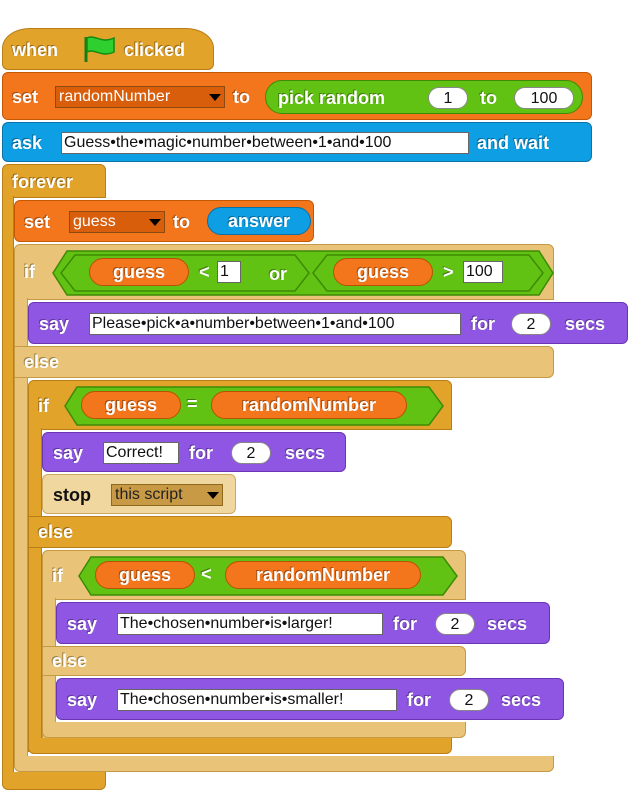  I want to click on greater-than-label: >, so click(448, 272).